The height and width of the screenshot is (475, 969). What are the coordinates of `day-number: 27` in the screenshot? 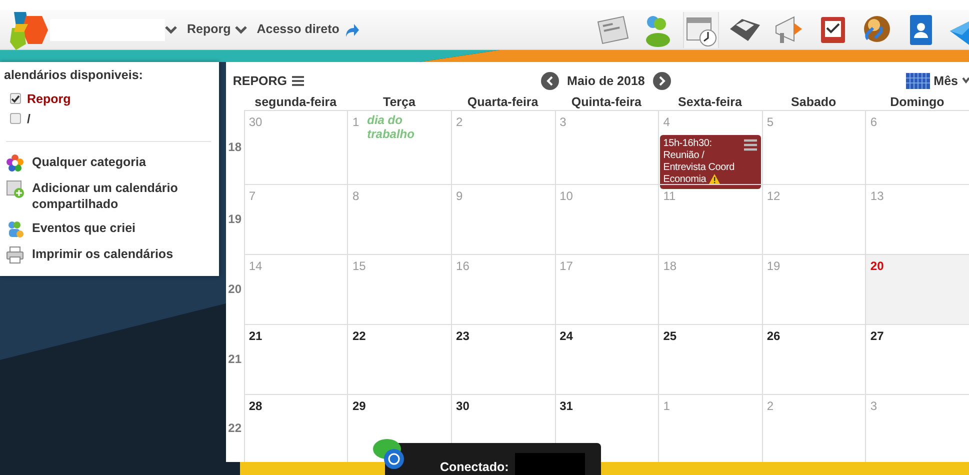 It's located at (877, 336).